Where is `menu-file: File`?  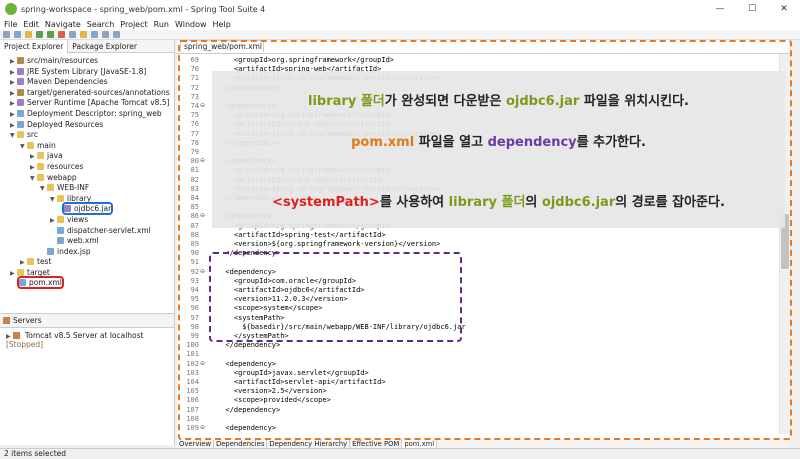 menu-file: File is located at coordinates (10, 24).